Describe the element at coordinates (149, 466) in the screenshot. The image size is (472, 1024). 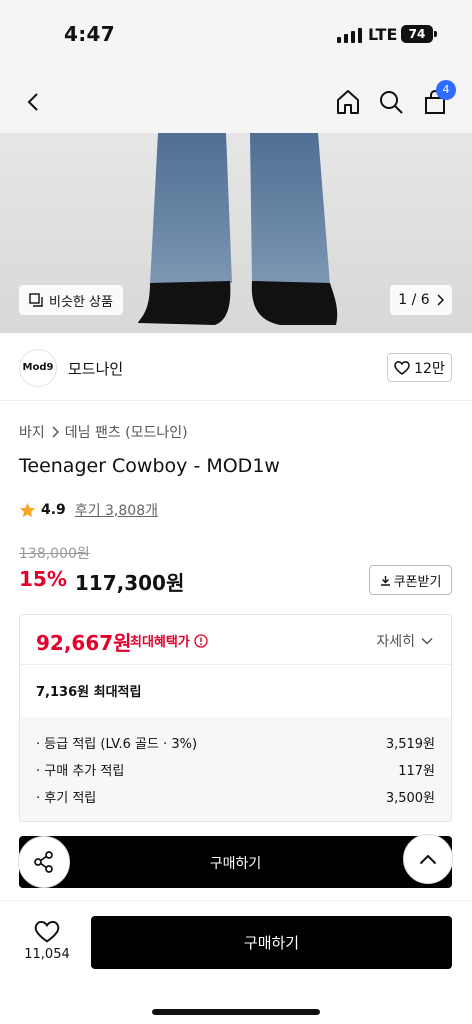
I see `product-title: Teenager Cowboy - MOD1w` at that location.